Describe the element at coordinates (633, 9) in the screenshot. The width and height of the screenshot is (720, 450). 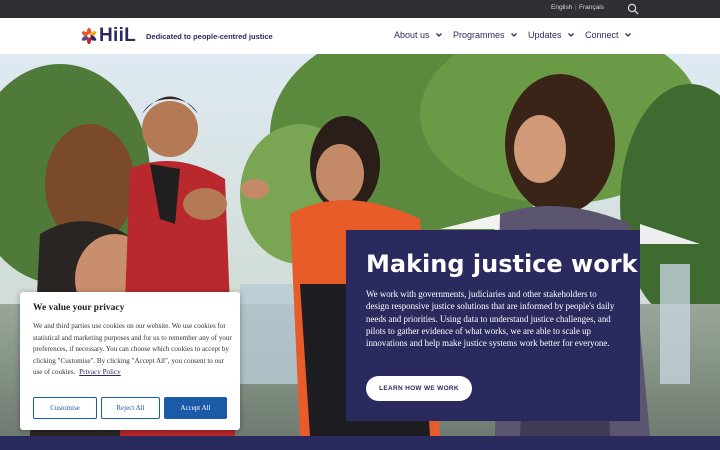
I see `search-icon` at that location.